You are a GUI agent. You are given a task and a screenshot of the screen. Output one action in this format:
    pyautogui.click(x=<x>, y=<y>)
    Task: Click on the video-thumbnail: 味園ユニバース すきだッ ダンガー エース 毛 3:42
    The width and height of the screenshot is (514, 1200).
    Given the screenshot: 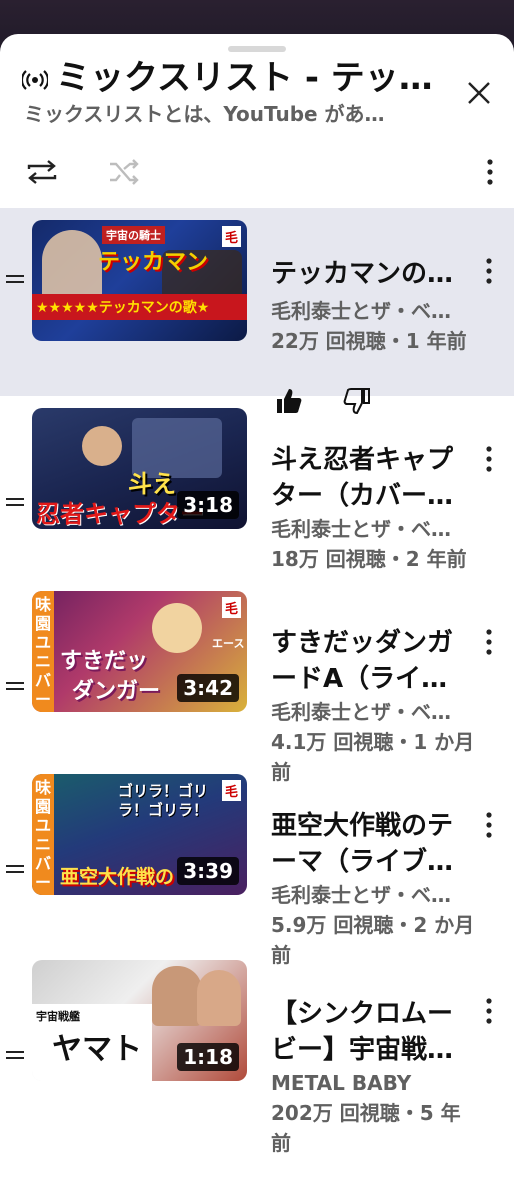 What is the action you would take?
    pyautogui.click(x=139, y=651)
    